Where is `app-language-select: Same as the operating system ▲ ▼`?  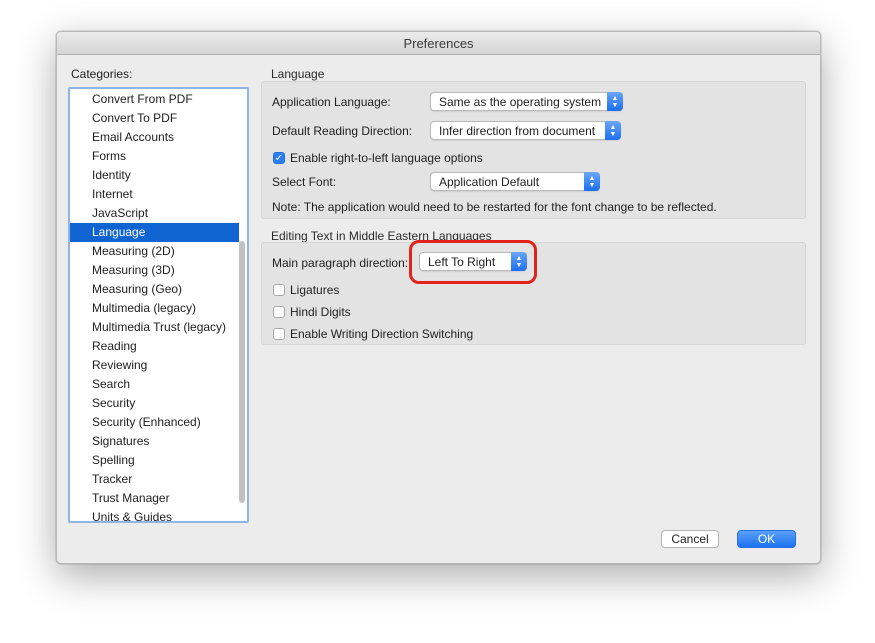 app-language-select: Same as the operating system ▲ ▼ is located at coordinates (526, 101).